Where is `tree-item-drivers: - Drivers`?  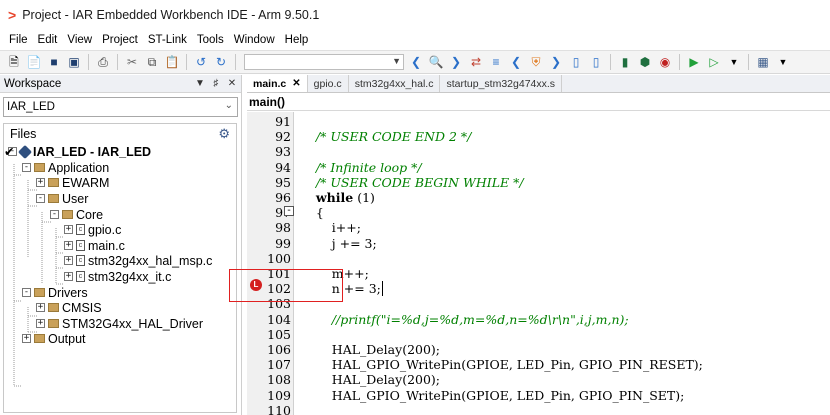
tree-item-drivers: - Drivers is located at coordinates (55, 293).